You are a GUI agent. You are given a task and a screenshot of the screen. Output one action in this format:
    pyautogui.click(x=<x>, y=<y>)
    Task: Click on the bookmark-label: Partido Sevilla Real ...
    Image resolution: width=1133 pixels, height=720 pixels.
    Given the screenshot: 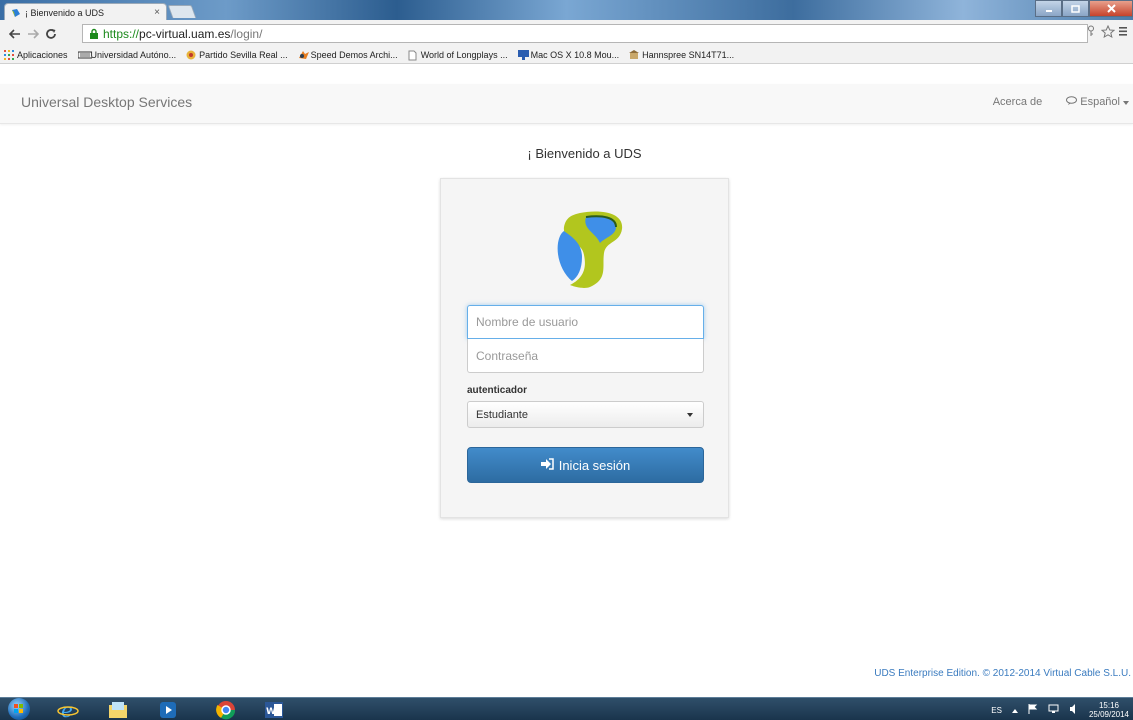 What is the action you would take?
    pyautogui.click(x=243, y=55)
    